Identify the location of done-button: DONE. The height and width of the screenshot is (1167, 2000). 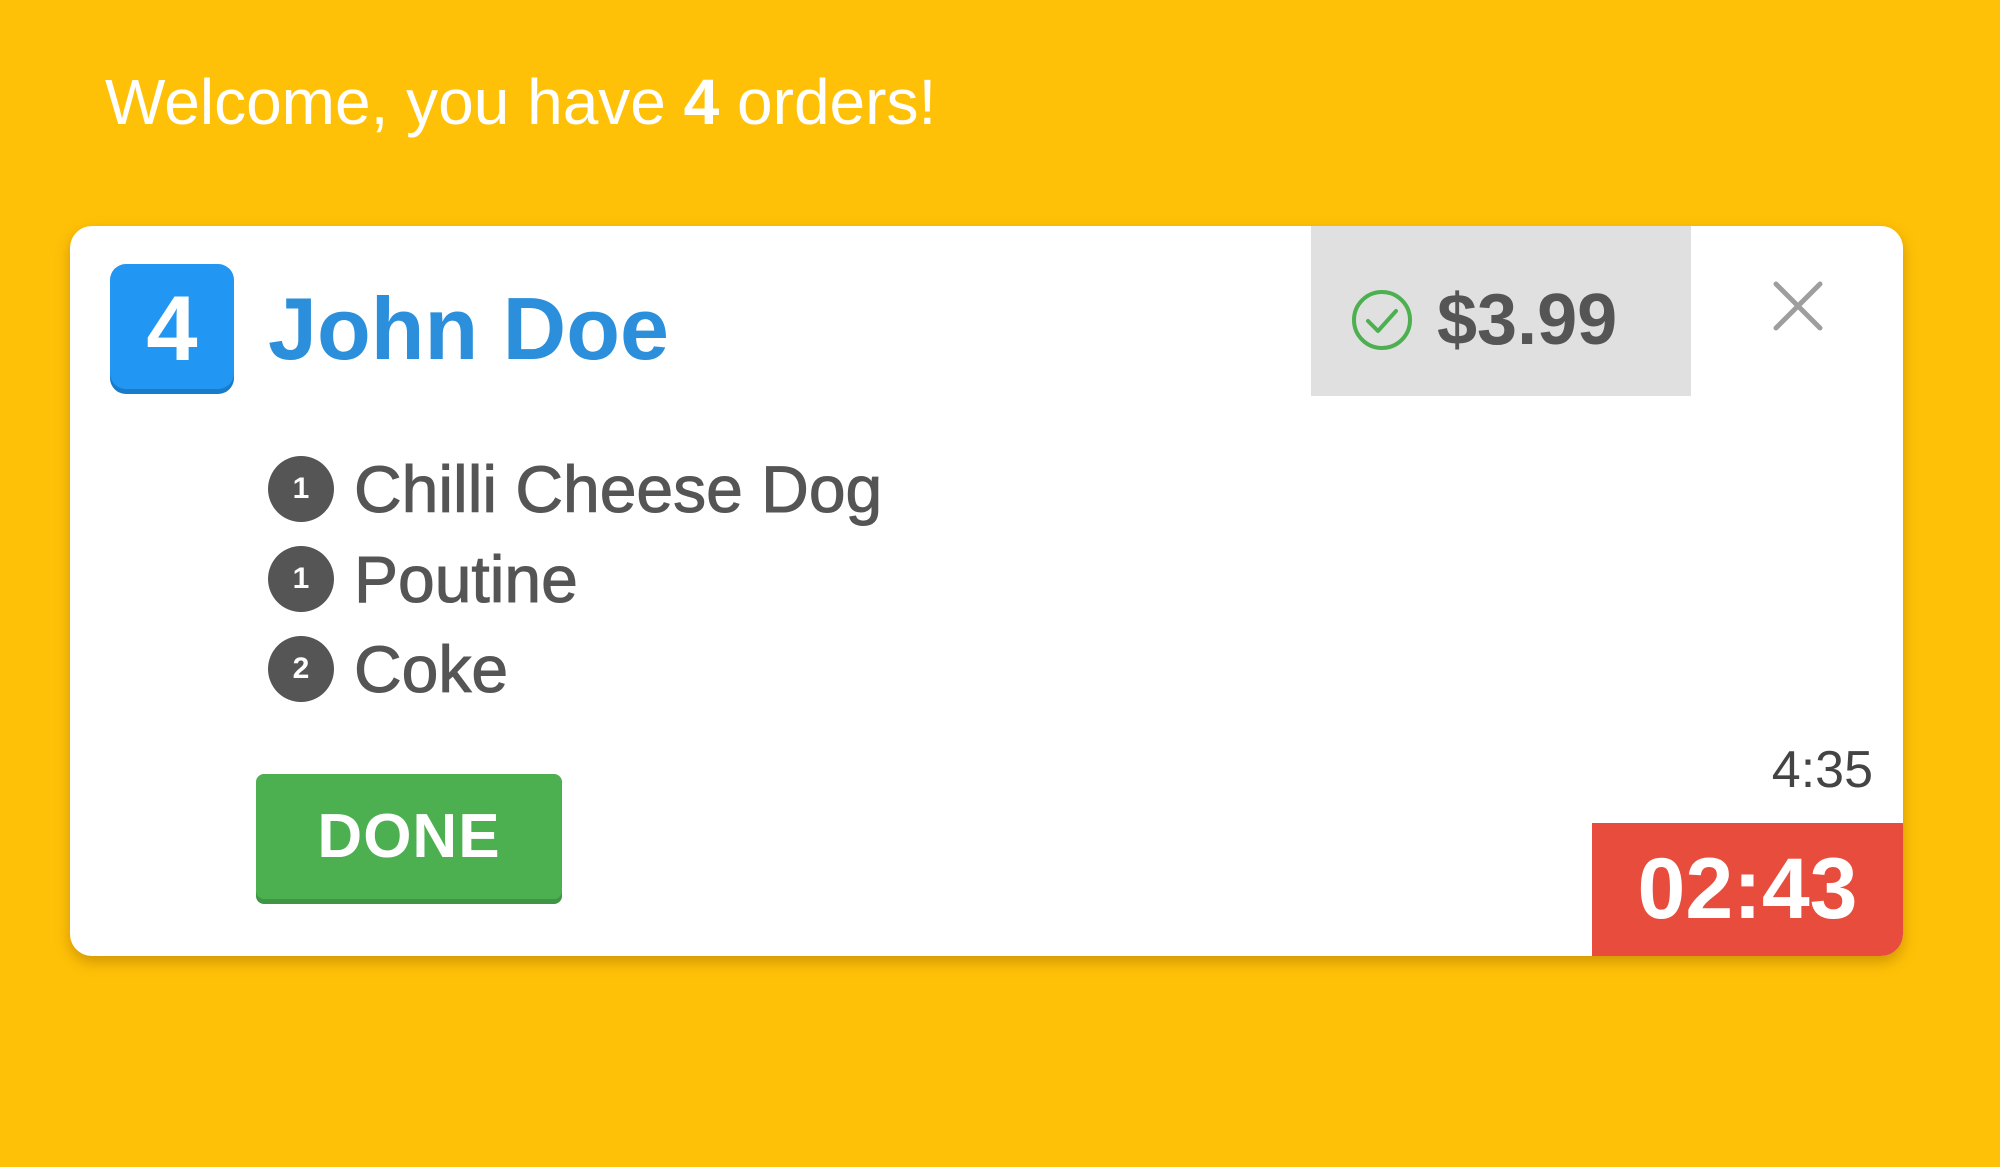
(409, 839).